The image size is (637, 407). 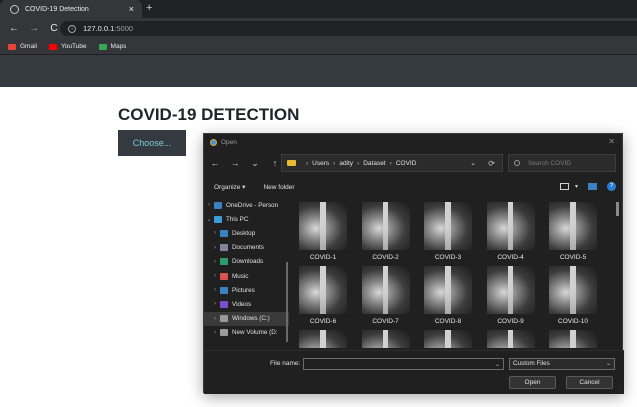 What do you see at coordinates (246, 333) in the screenshot?
I see `nav-item: › New Volume (D:` at bounding box center [246, 333].